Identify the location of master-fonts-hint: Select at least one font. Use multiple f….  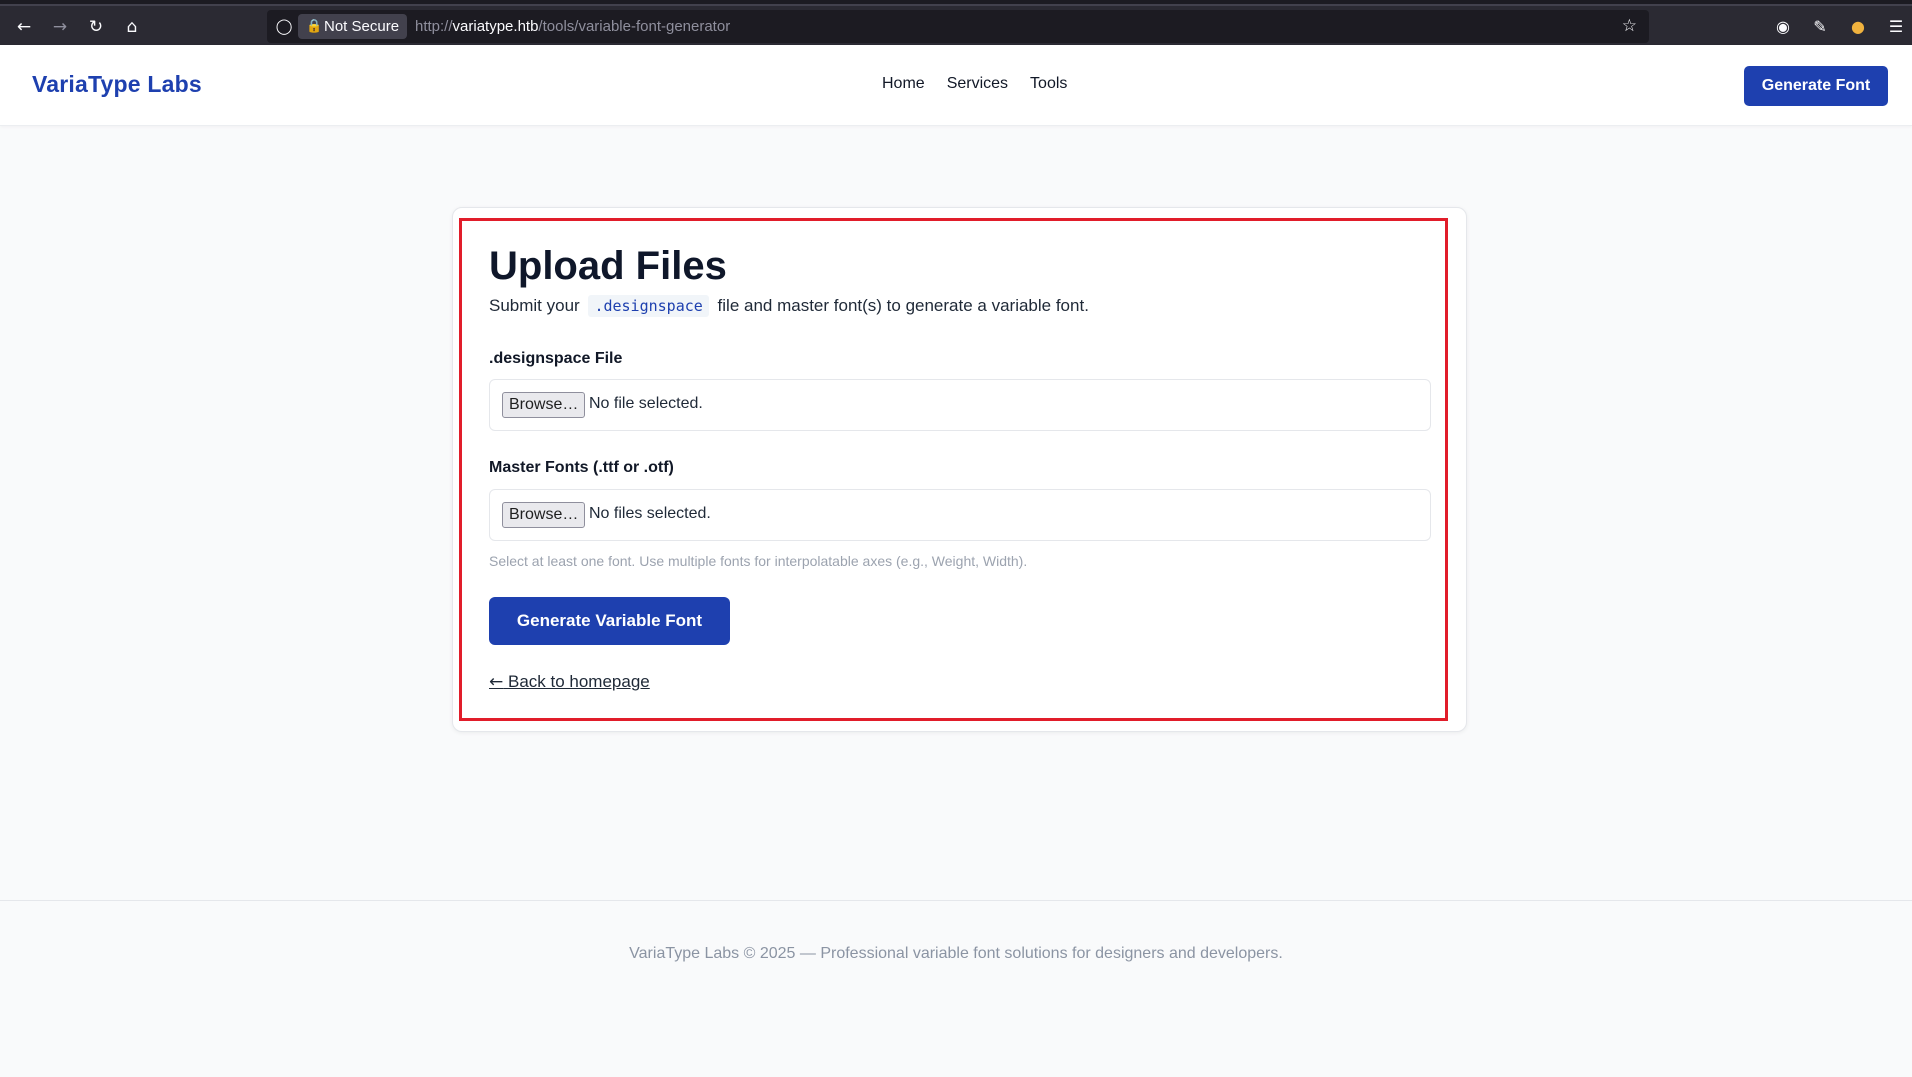
(758, 561).